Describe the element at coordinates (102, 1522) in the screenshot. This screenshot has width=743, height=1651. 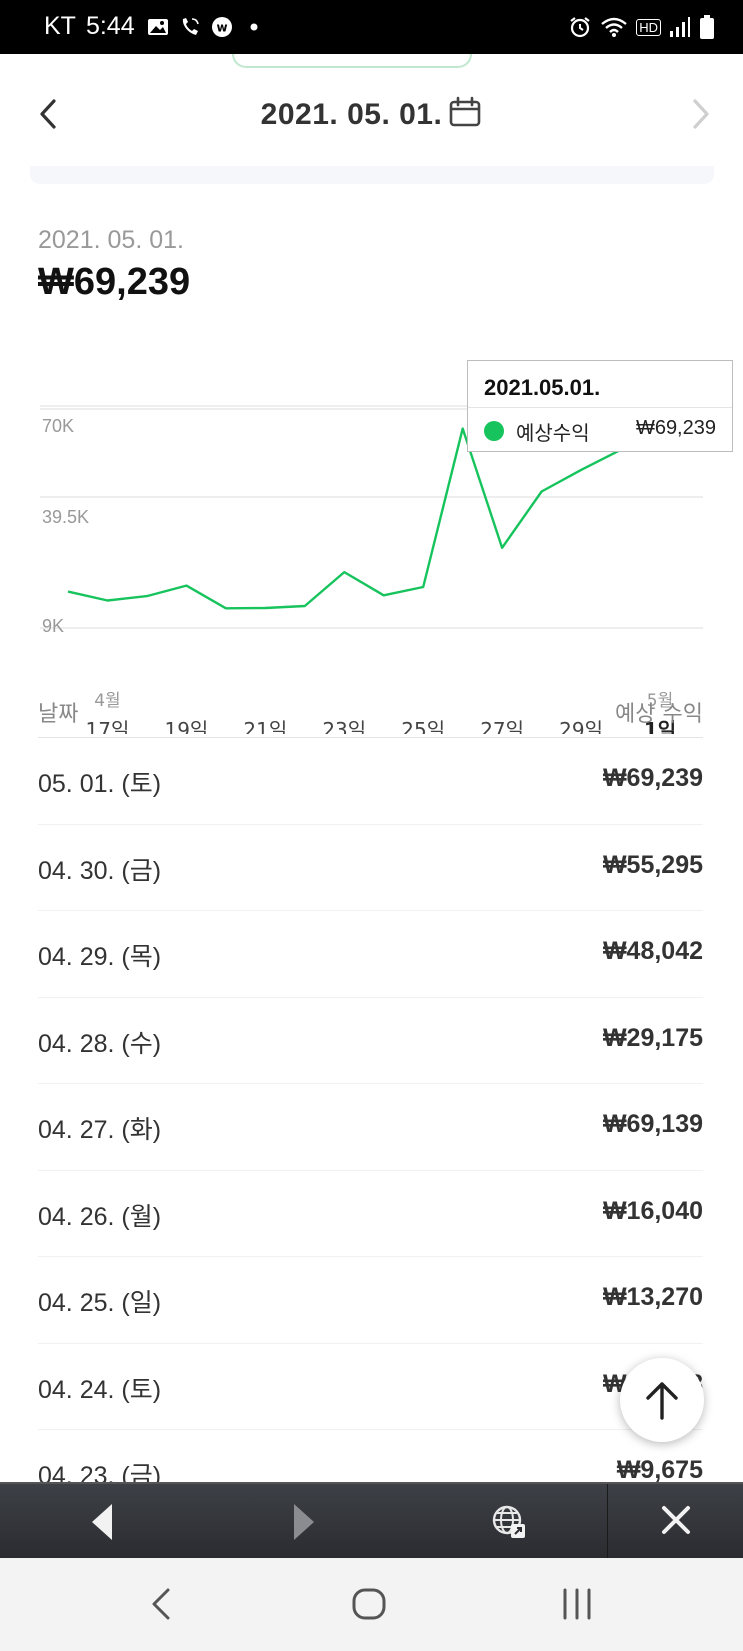
I see `browser-back-button` at that location.